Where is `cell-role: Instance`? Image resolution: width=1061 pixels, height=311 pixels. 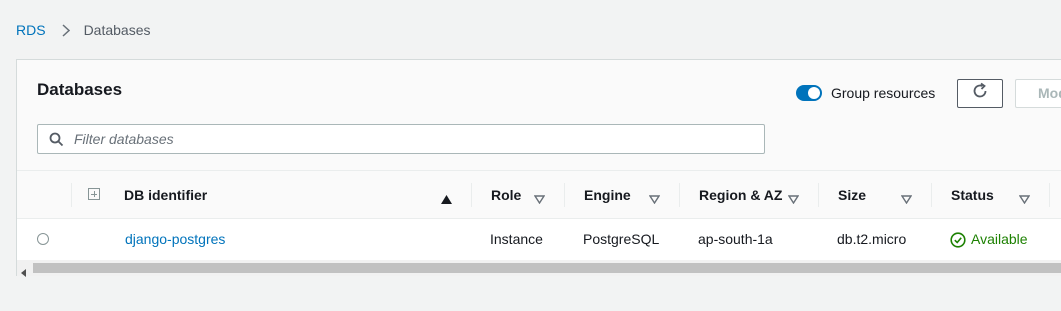
cell-role: Instance is located at coordinates (516, 239).